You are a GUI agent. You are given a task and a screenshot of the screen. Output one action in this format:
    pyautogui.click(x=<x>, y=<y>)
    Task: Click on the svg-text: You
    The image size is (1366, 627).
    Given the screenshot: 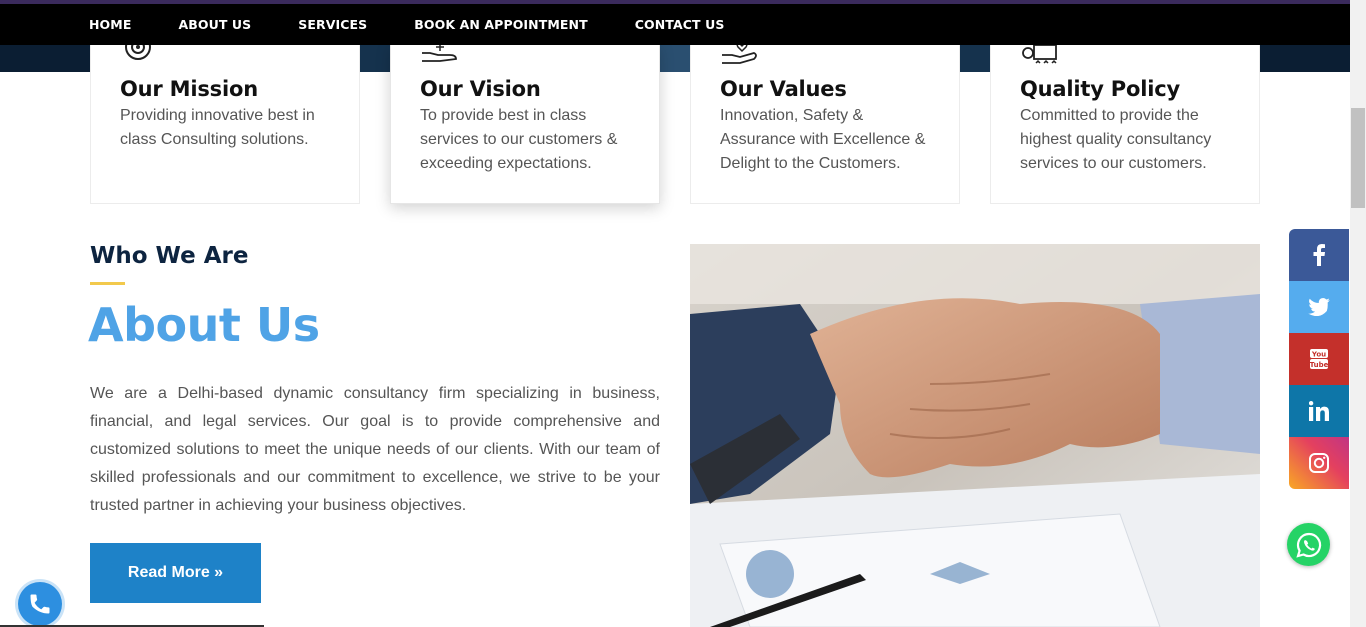 What is the action you would take?
    pyautogui.click(x=1318, y=355)
    